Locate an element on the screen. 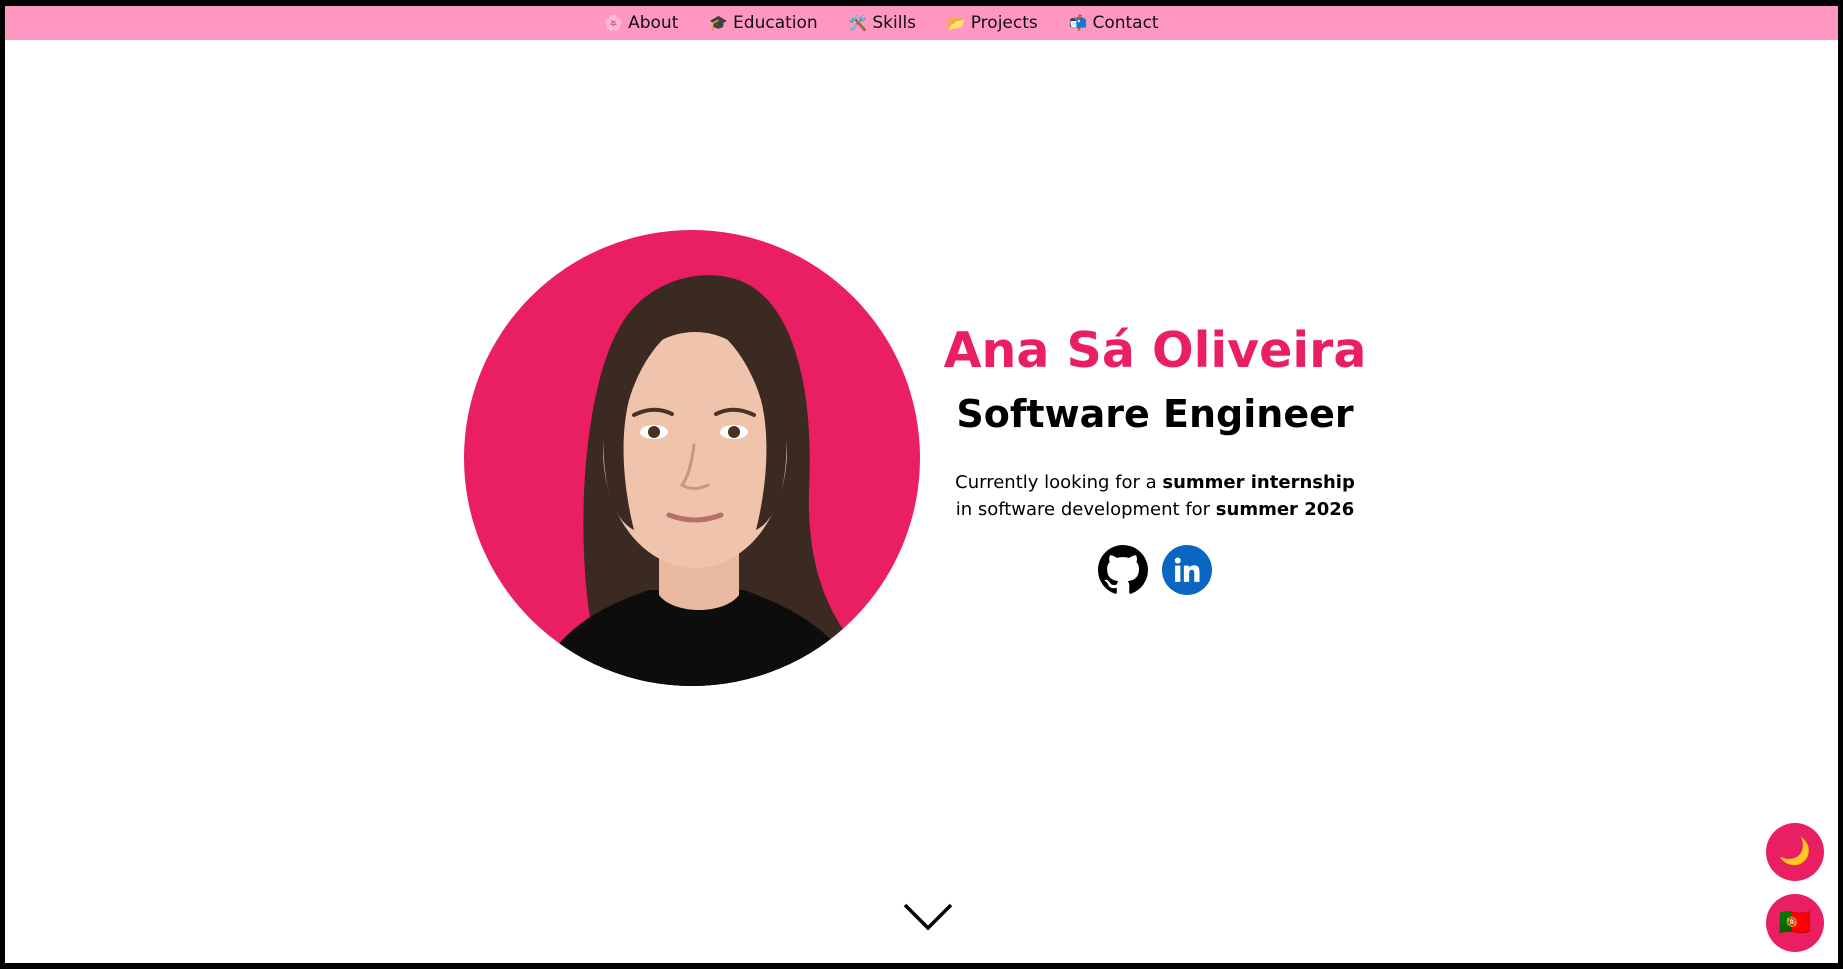 This screenshot has width=1843, height=969. nav-item-about: 🌸 About is located at coordinates (641, 23).